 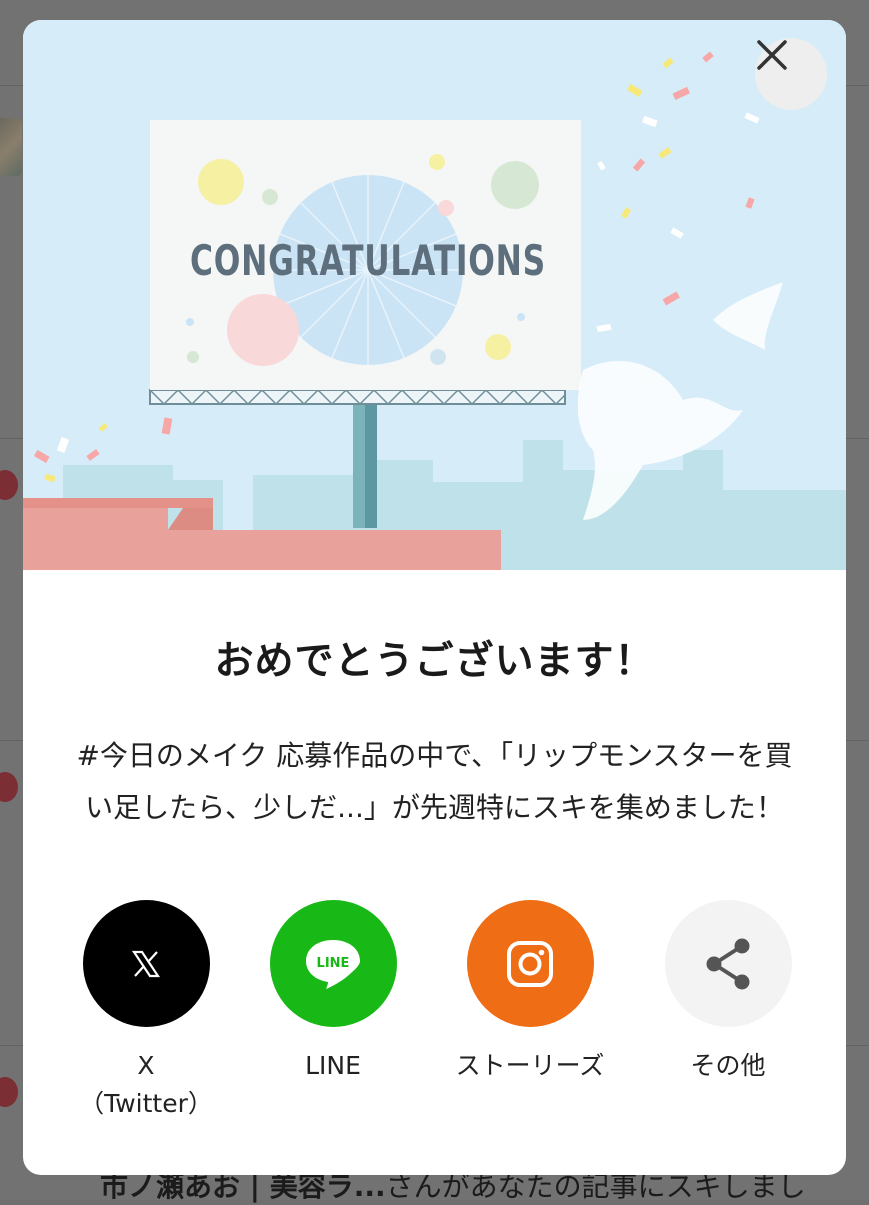 What do you see at coordinates (11, 147) in the screenshot?
I see `avatar` at bounding box center [11, 147].